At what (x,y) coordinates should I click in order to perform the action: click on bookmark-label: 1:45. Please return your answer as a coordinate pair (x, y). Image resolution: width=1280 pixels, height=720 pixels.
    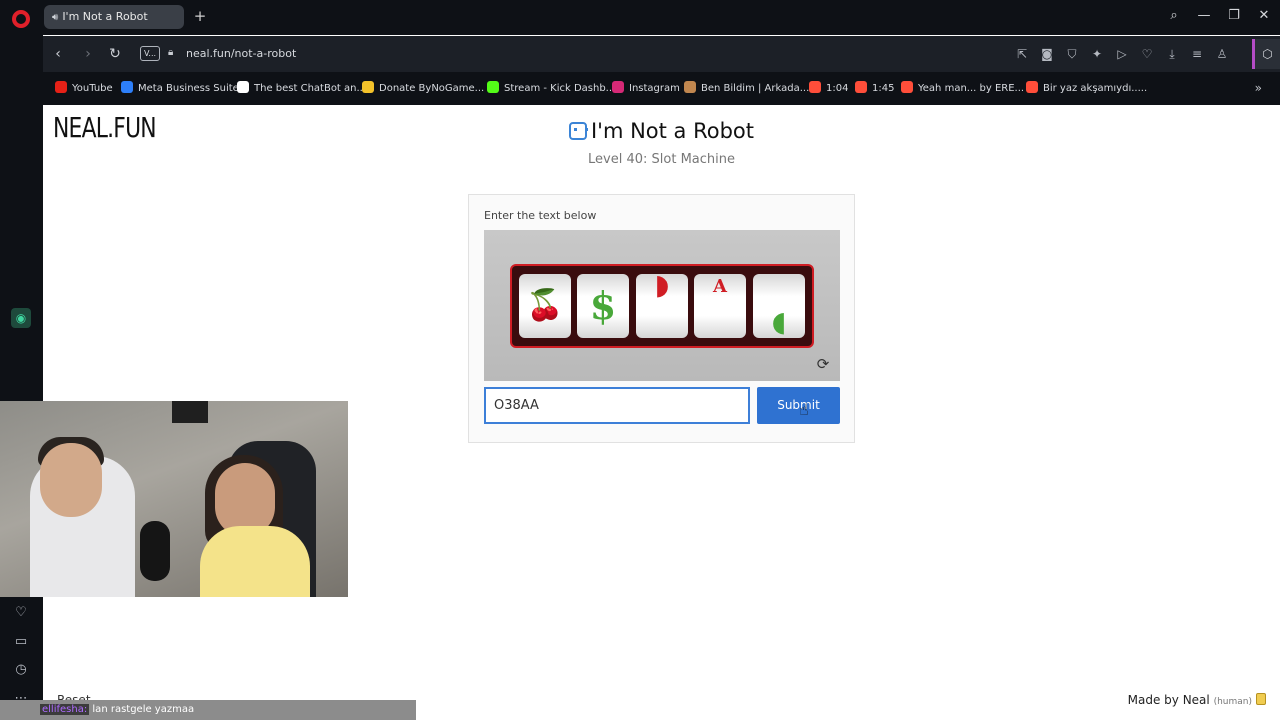
    Looking at the image, I should click on (883, 88).